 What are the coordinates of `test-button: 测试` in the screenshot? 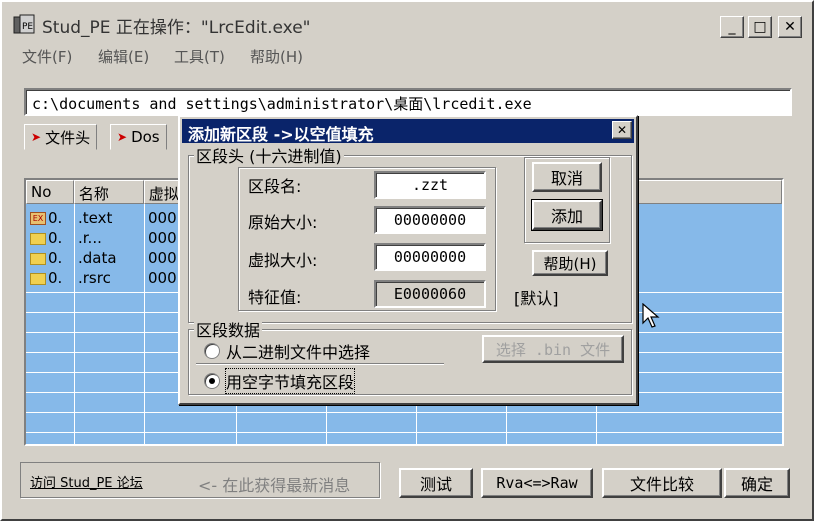 It's located at (436, 483).